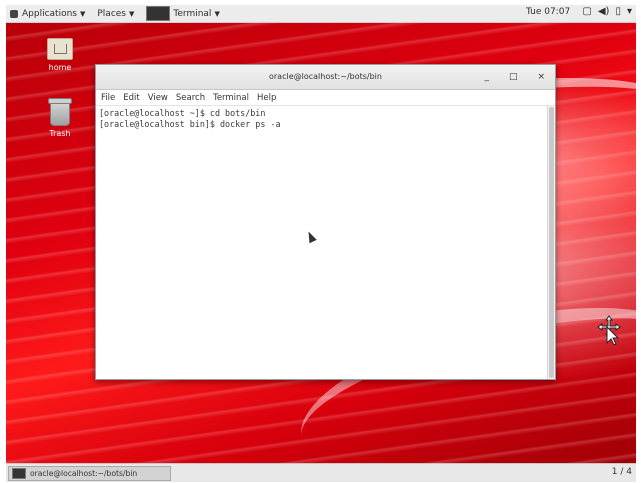 This screenshot has width=641, height=483. Describe the element at coordinates (629, 11) in the screenshot. I see `chevron-down-icon: ▾` at that location.